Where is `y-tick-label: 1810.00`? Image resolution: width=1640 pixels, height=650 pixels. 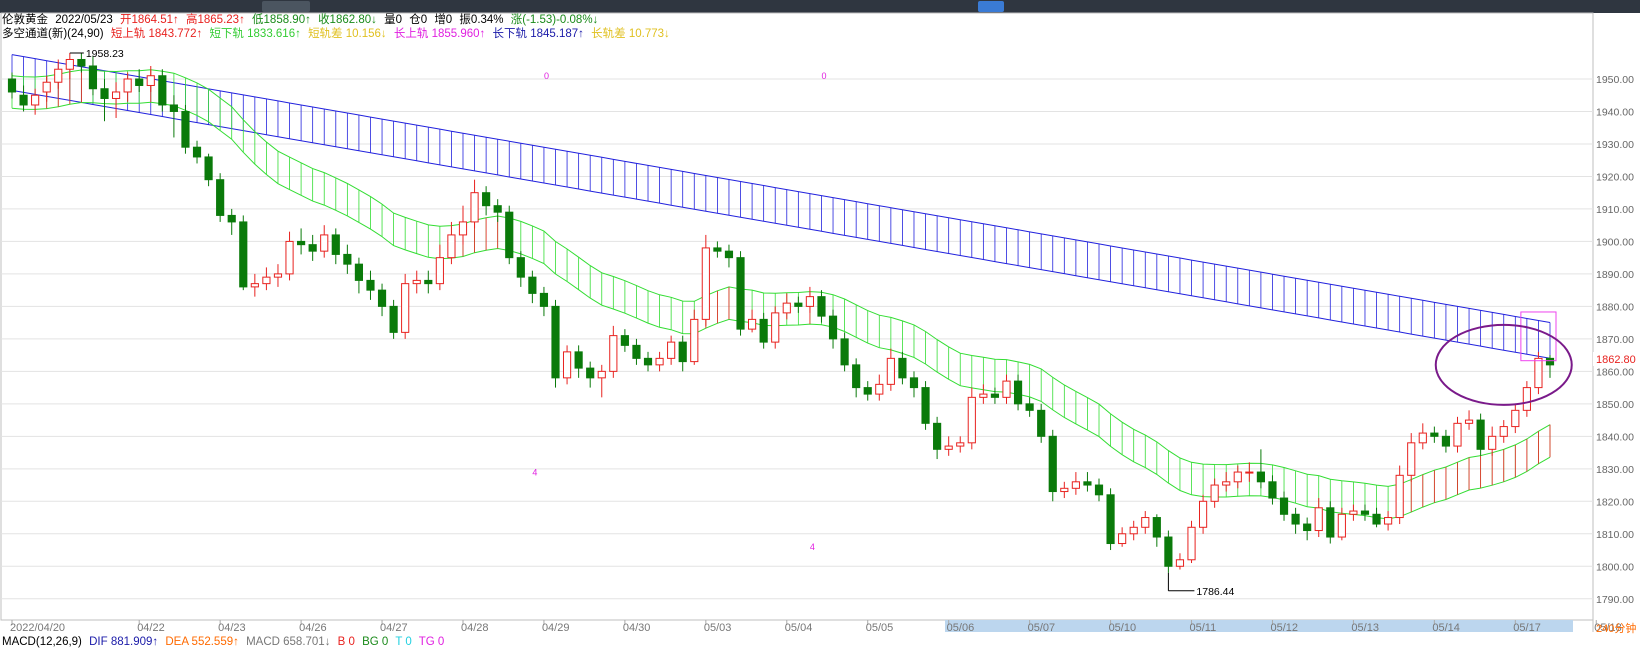 y-tick-label: 1810.00 is located at coordinates (1615, 535).